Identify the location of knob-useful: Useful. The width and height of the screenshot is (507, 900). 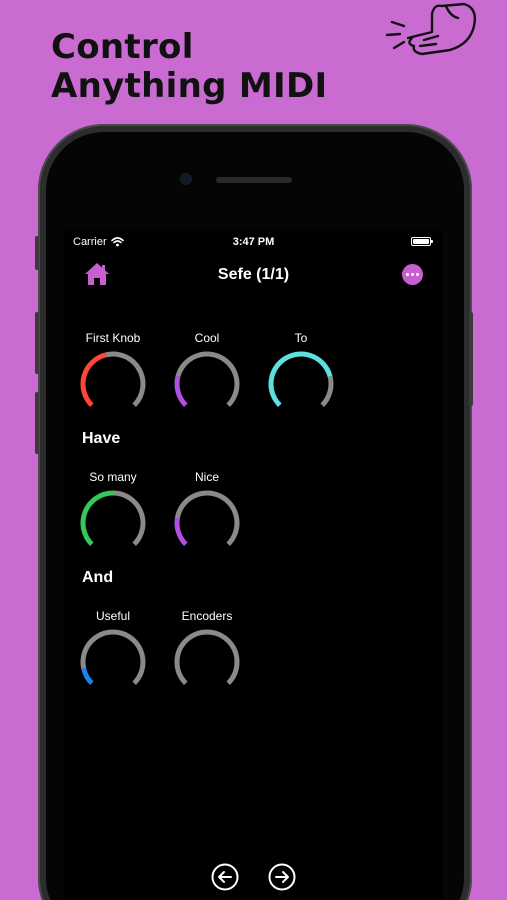
(113, 648).